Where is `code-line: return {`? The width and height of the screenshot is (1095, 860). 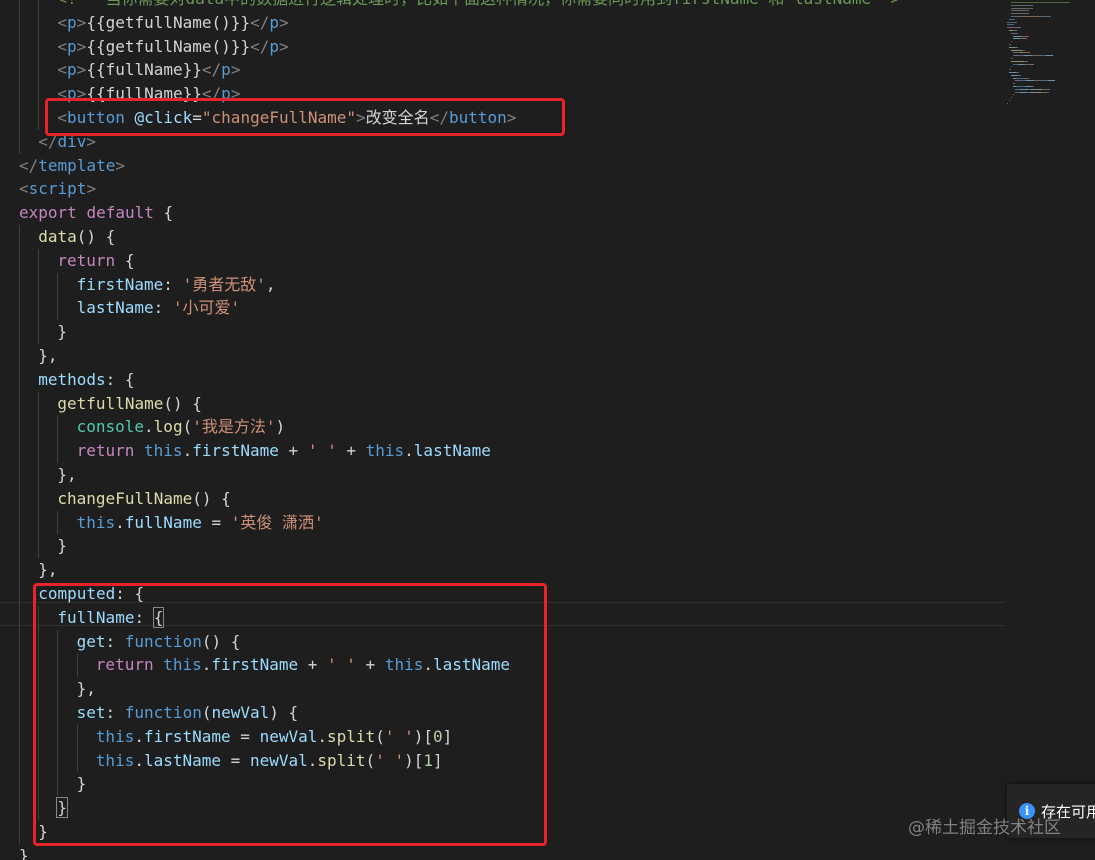
code-line: return { is located at coordinates (500, 260).